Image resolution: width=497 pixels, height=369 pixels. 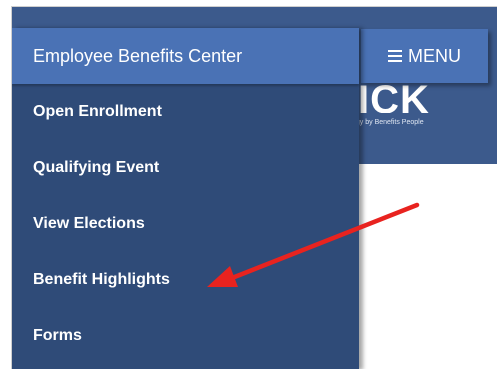 I want to click on nav-item-benefit-highlights: Benefit Highlights, so click(x=185, y=280).